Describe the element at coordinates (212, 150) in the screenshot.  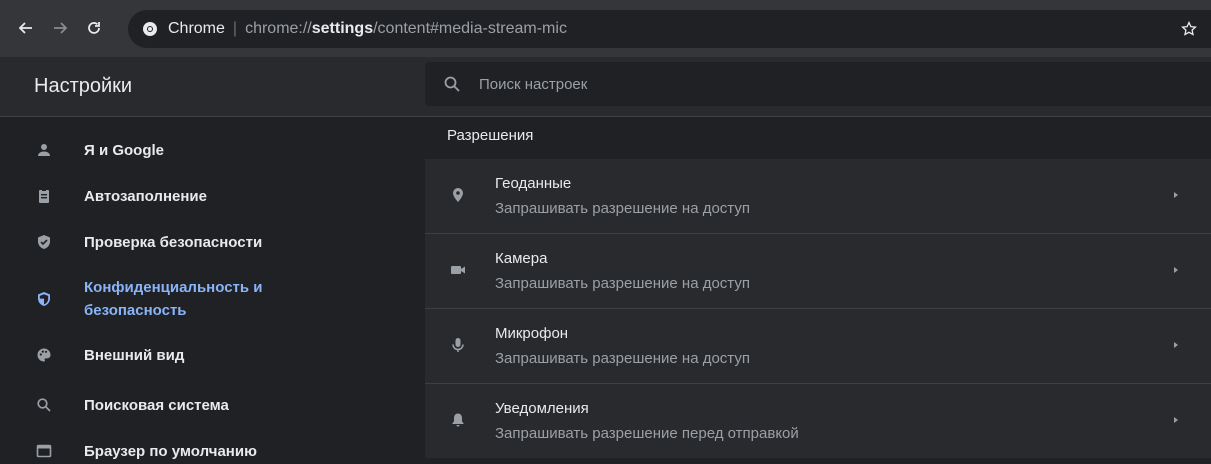
I see `sidebar-item-you-and-google: Я и Google` at that location.